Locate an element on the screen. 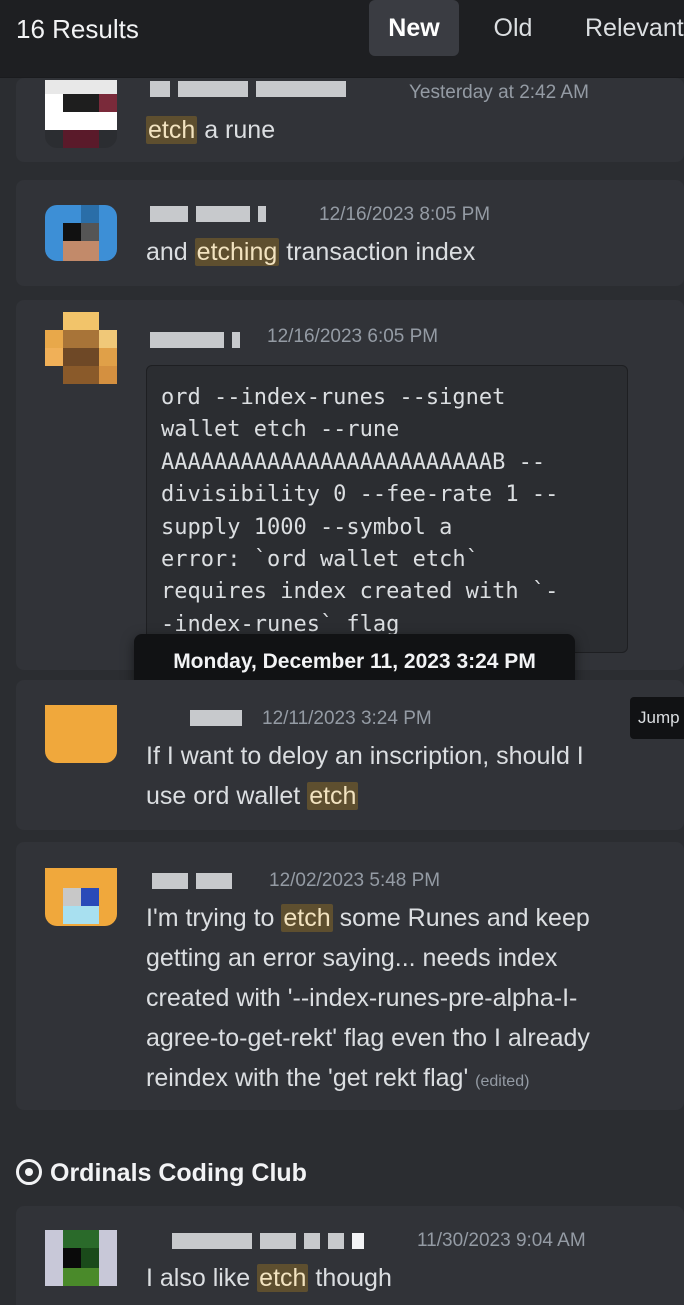  tab-new: New is located at coordinates (414, 28).